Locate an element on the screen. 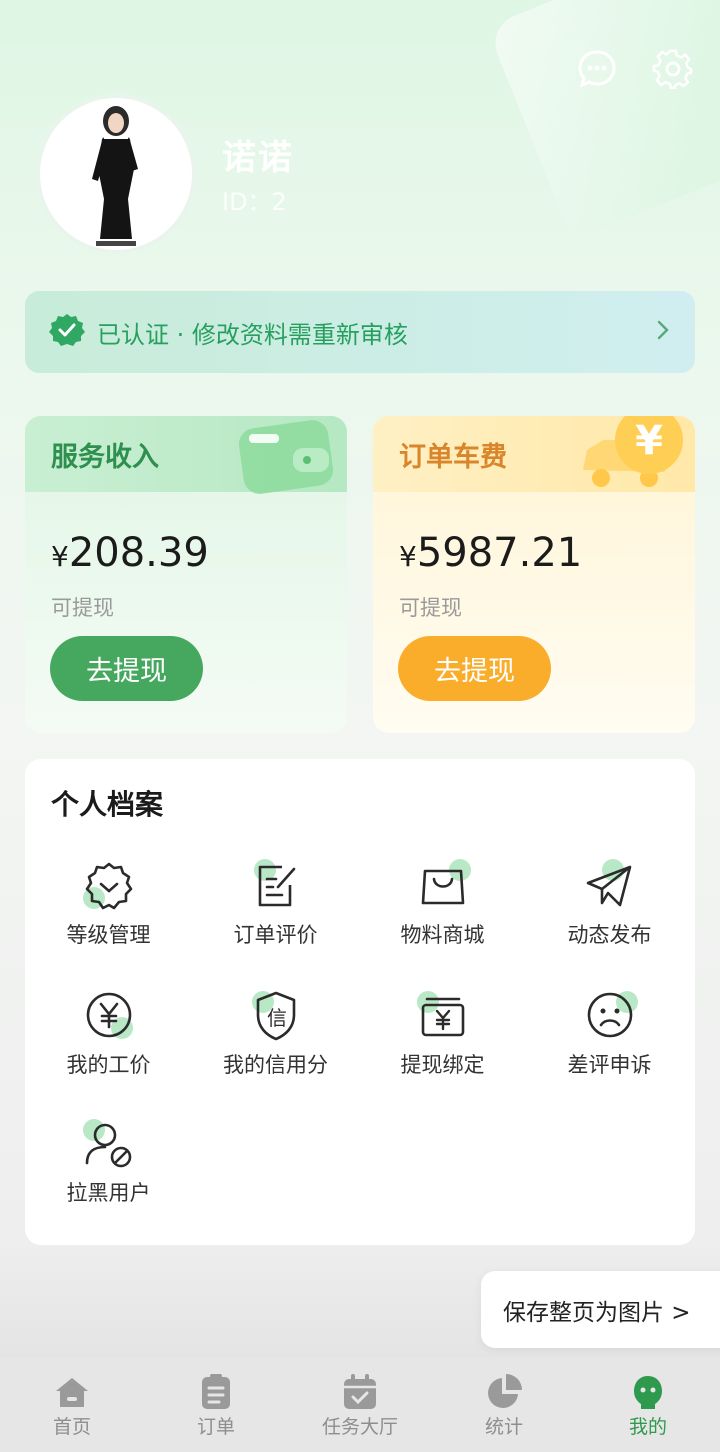 This screenshot has height=1452, width=720. header-decoration is located at coordinates (603, 120).